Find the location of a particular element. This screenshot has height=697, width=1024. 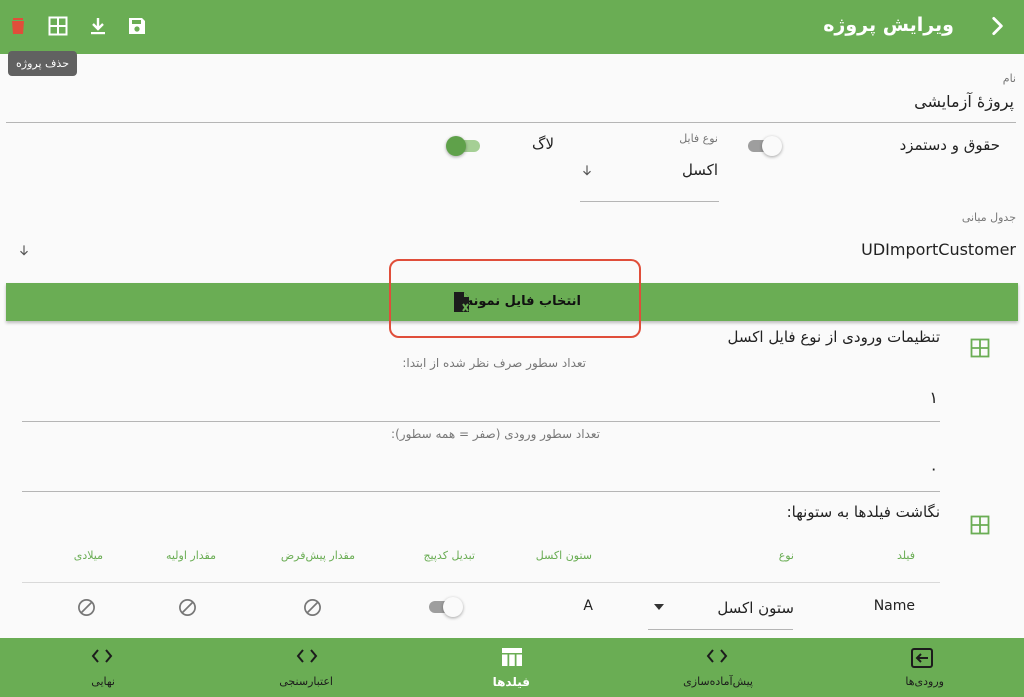

name-input: پروژهٔ آزمایشی is located at coordinates (964, 101).